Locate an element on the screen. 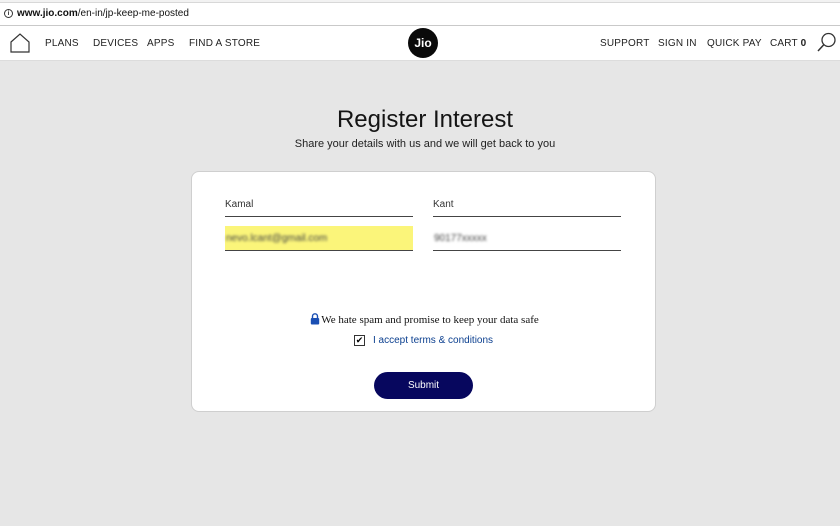  email-input: nevo.lcant@gmail.com is located at coordinates (319, 238).